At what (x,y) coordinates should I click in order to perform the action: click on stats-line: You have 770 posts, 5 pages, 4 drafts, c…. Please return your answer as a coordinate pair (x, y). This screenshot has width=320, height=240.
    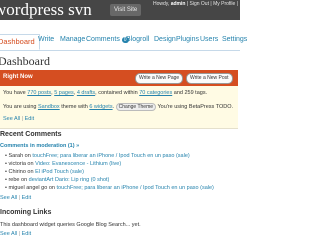
    Looking at the image, I should click on (105, 93).